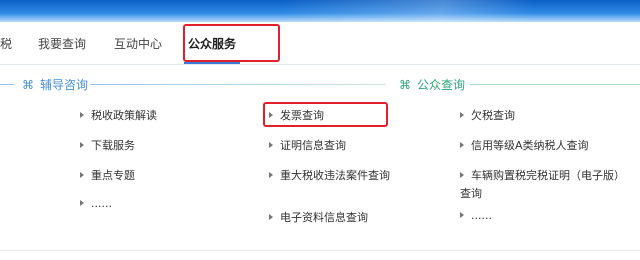  I want to click on highlight-box-invoice, so click(325, 114).